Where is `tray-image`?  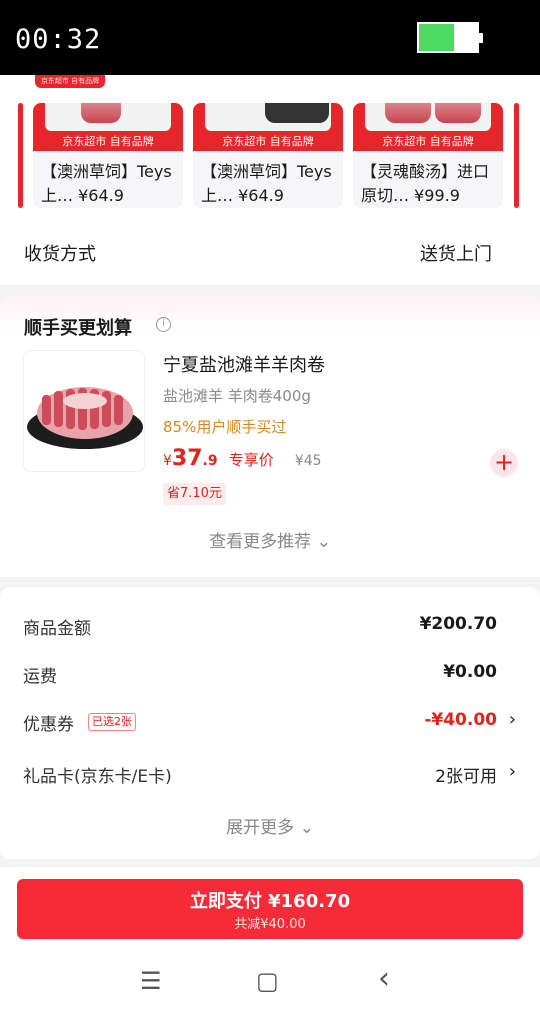 tray-image is located at coordinates (297, 113).